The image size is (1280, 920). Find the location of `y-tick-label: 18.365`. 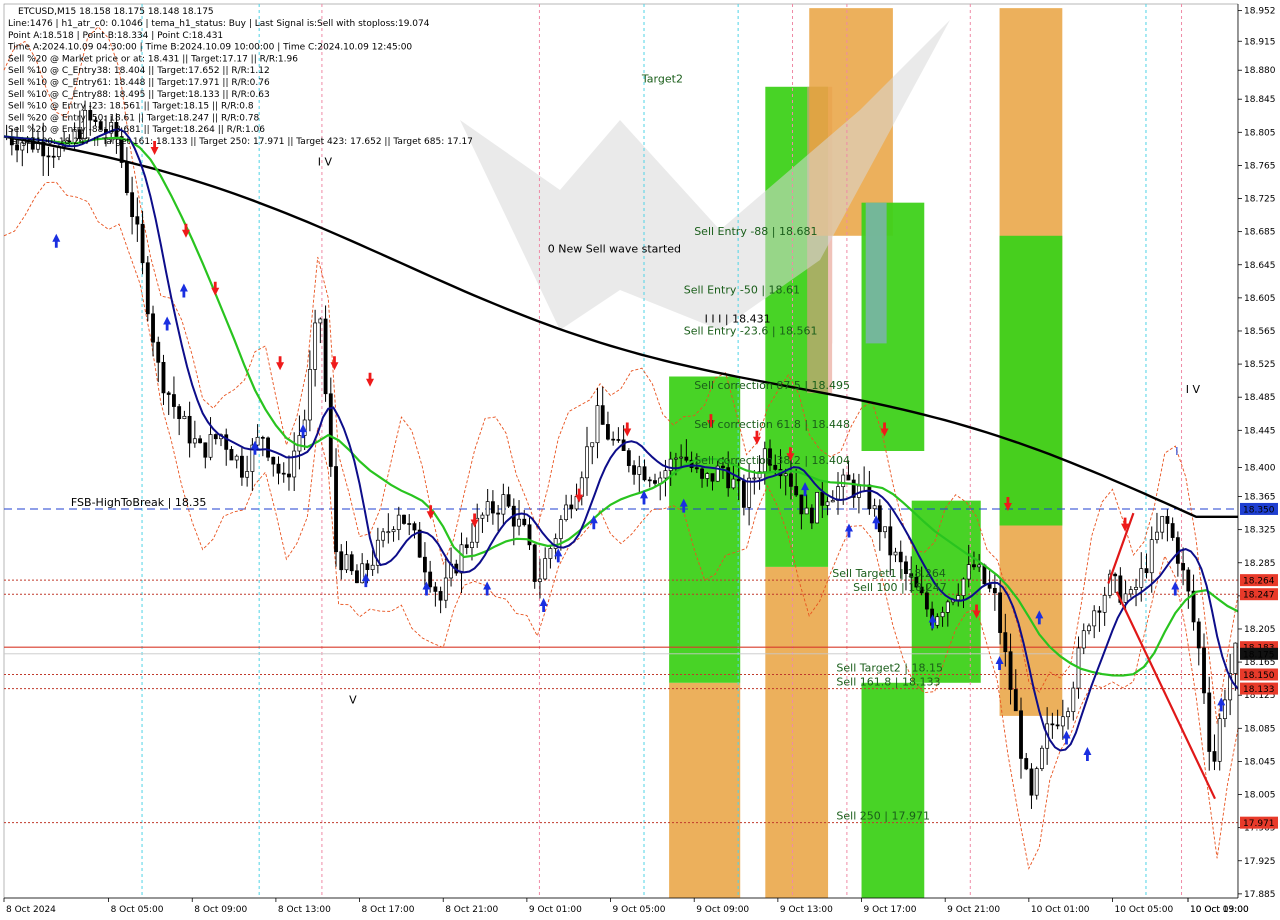

y-tick-label: 18.365 is located at coordinates (1260, 498).